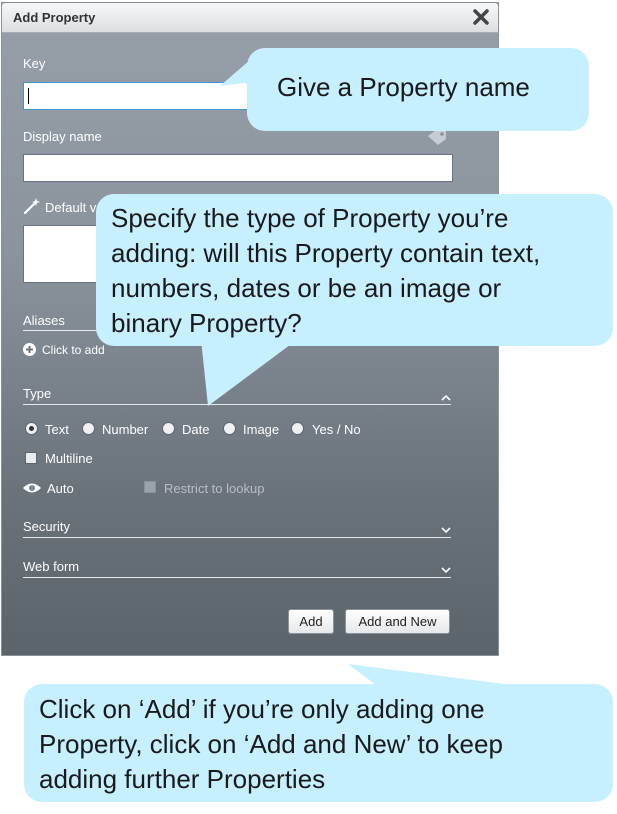 The height and width of the screenshot is (814, 617). I want to click on click-to-add-link: Click to add, so click(73, 350).